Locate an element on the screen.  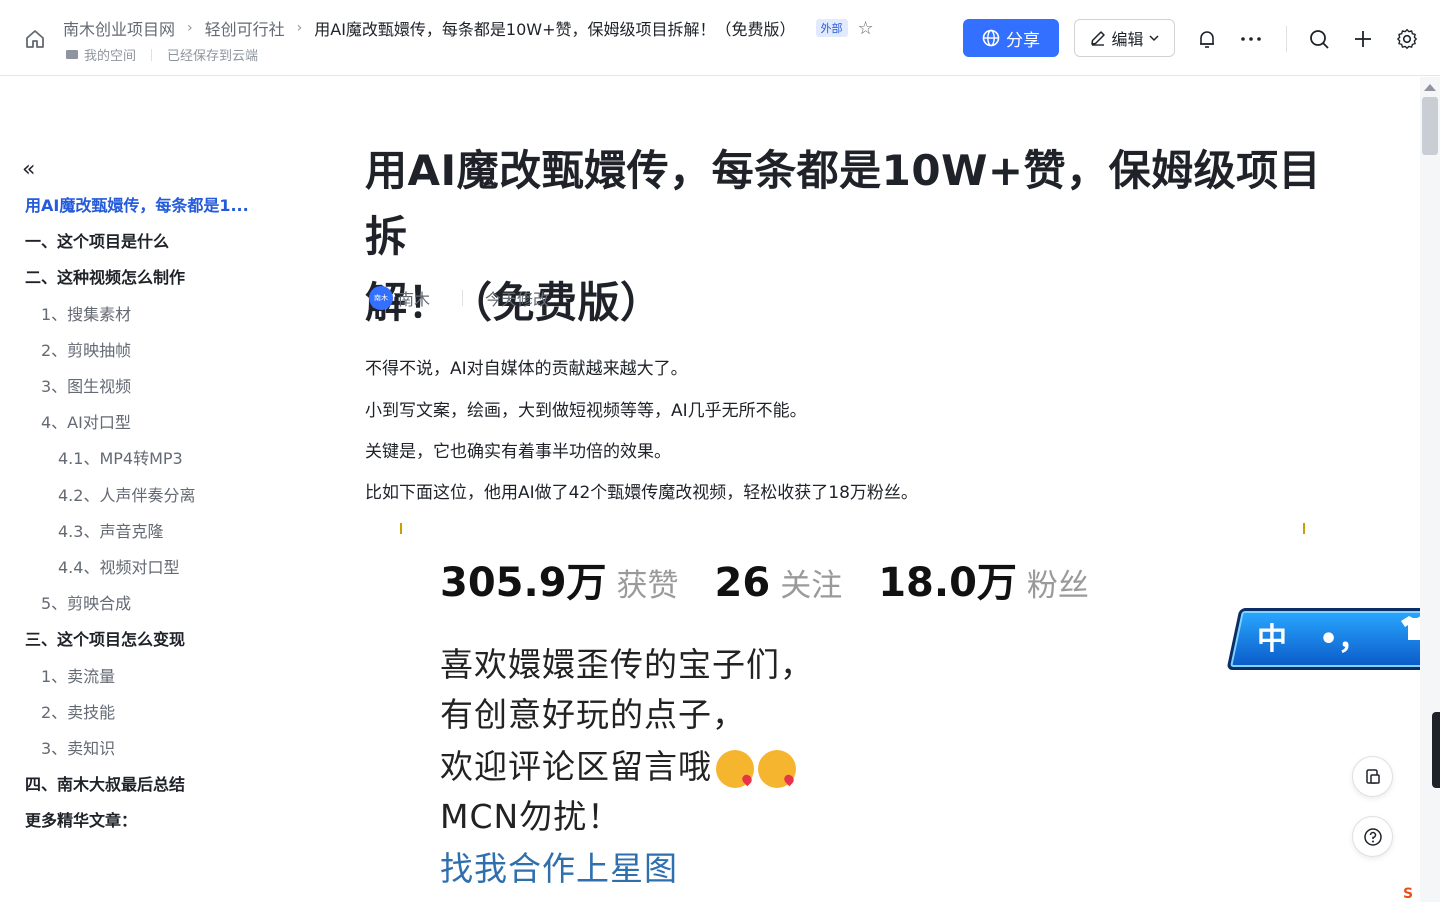
bell-icon is located at coordinates (1207, 39).